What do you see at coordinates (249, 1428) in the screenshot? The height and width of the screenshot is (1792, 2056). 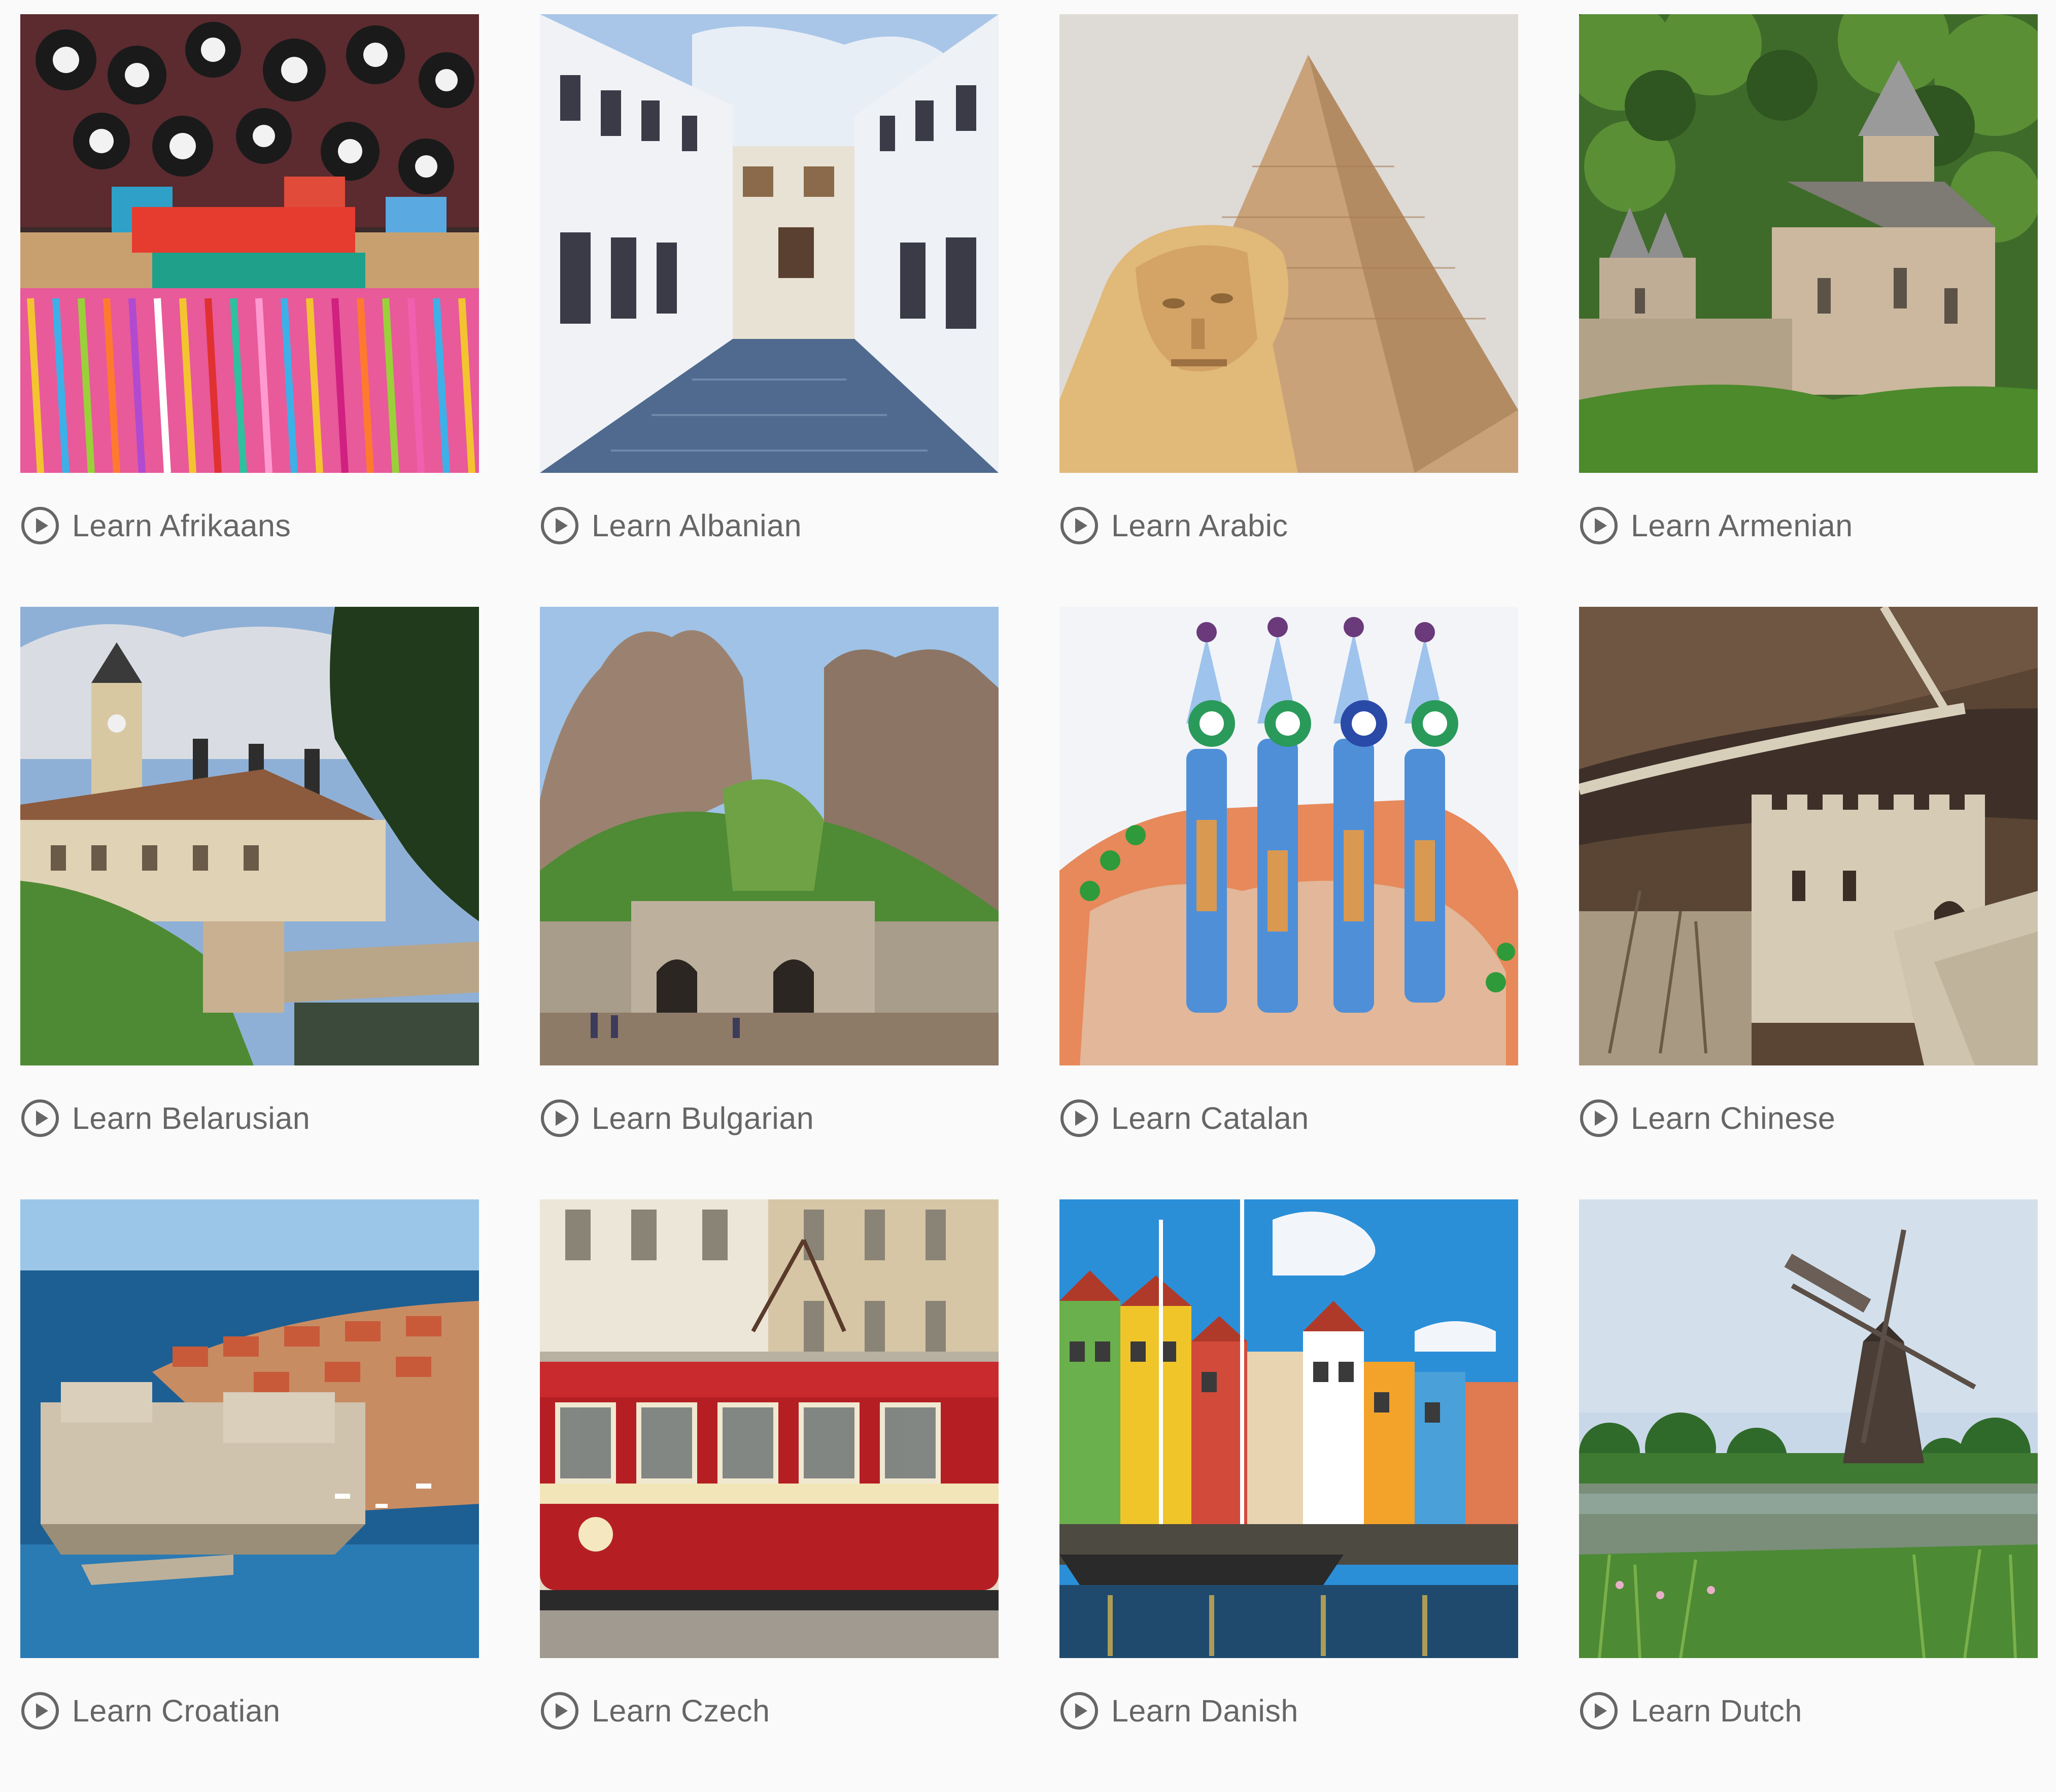 I see `course-image-croatian` at bounding box center [249, 1428].